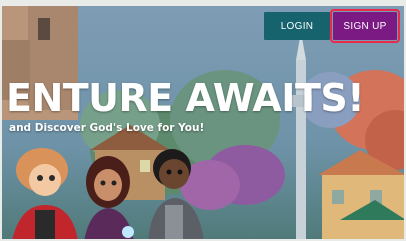  Describe the element at coordinates (365, 26) in the screenshot. I see `sign-up-button: SIGN UP` at that location.